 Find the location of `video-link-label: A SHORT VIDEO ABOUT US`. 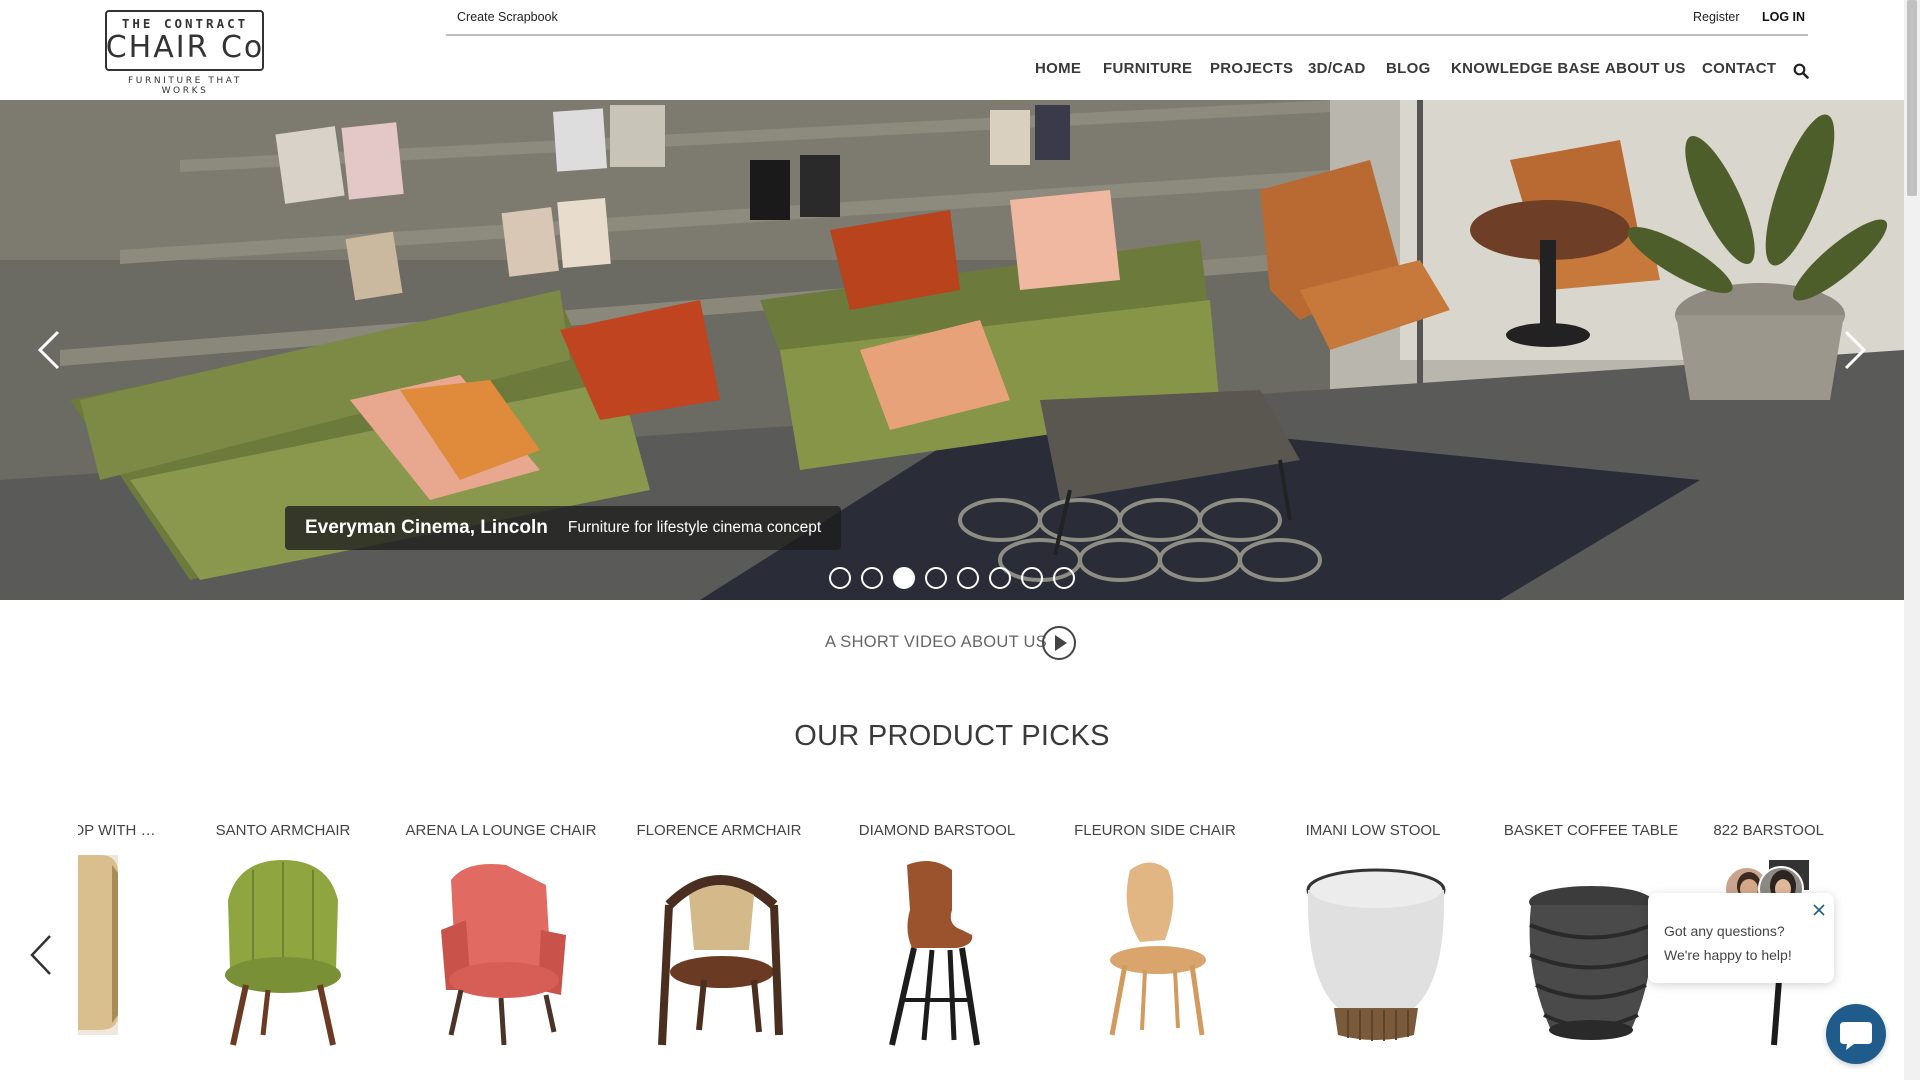

video-link-label: A SHORT VIDEO ABOUT US is located at coordinates (936, 642).